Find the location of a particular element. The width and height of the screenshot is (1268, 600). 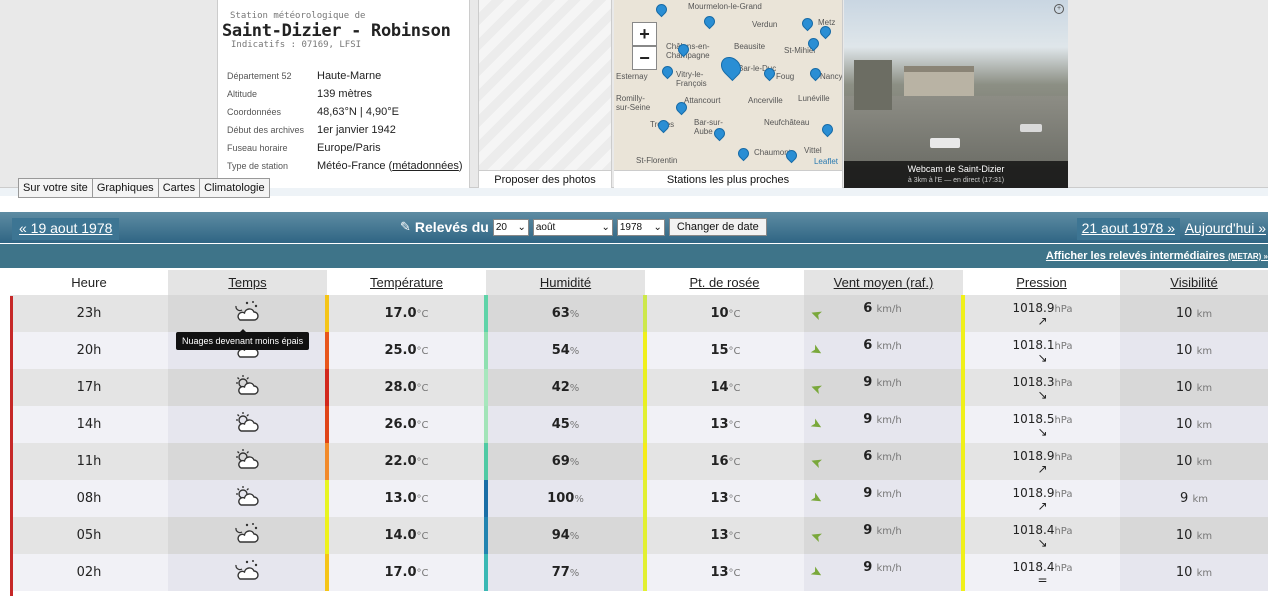

map-label: Attancourt is located at coordinates (702, 100).